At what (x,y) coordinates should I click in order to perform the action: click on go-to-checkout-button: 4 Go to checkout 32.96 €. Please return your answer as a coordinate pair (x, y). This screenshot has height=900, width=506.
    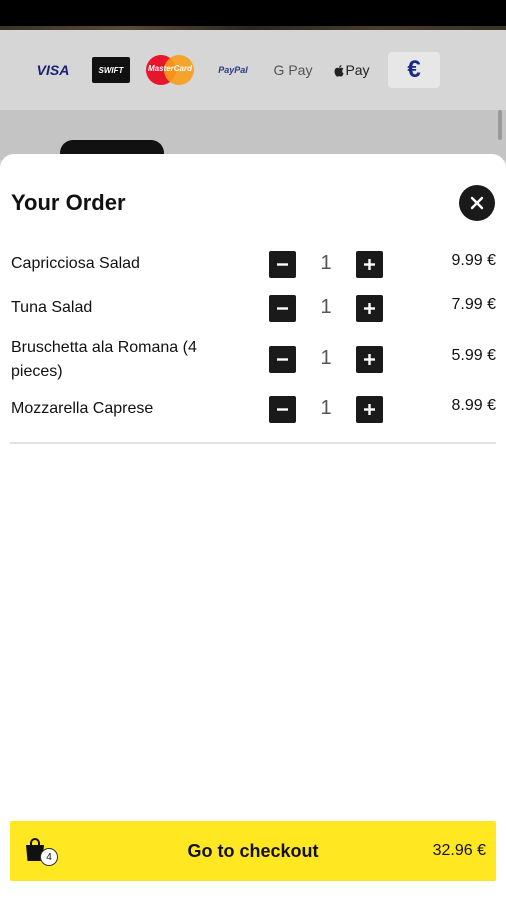
    Looking at the image, I should click on (253, 851).